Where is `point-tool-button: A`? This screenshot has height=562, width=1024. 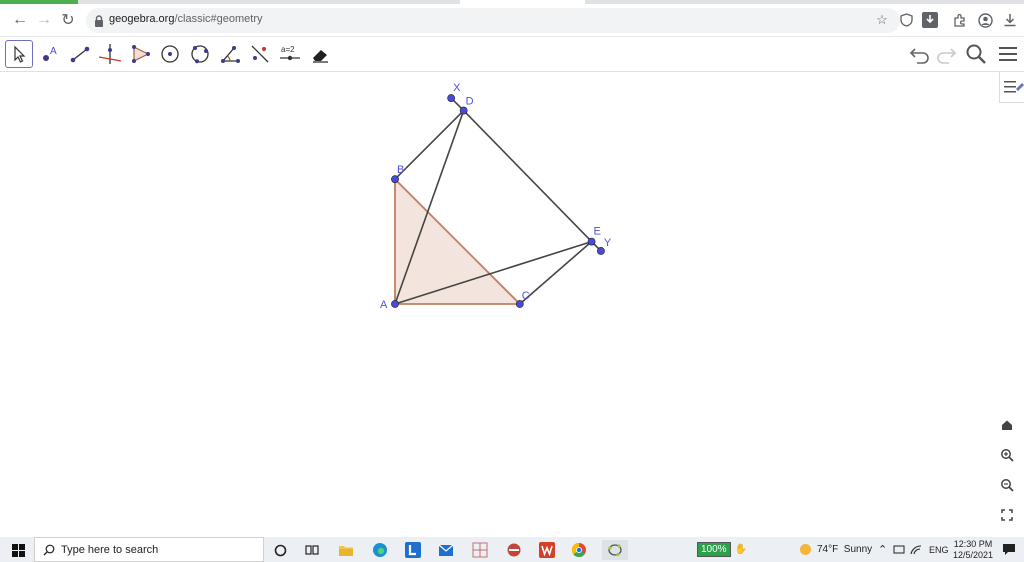
point-tool-button: A is located at coordinates (50, 54).